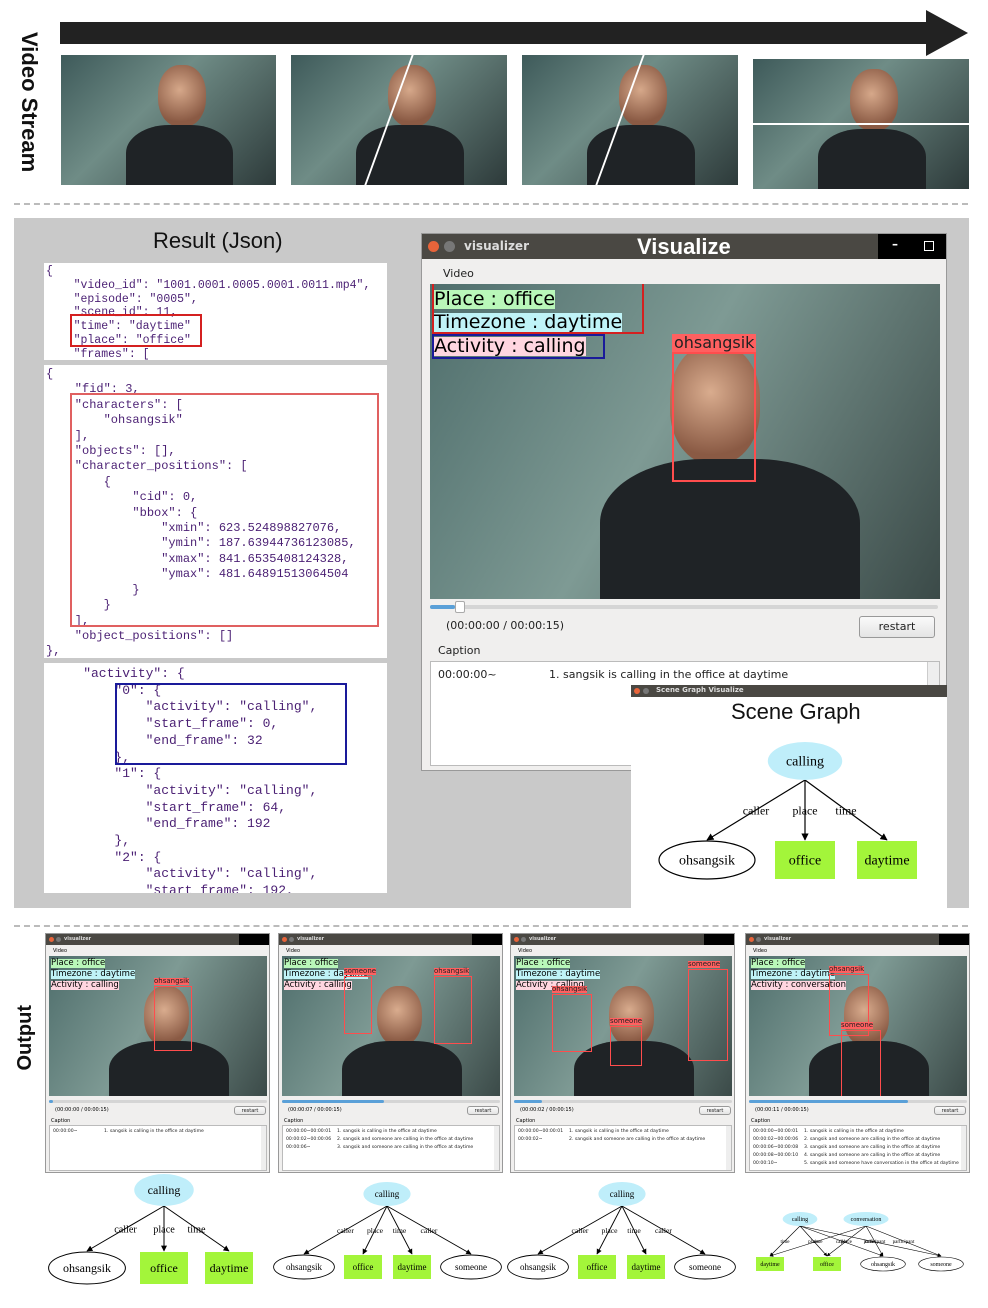 The width and height of the screenshot is (988, 1308). What do you see at coordinates (224, 510) in the screenshot?
I see `character-highlight` at bounding box center [224, 510].